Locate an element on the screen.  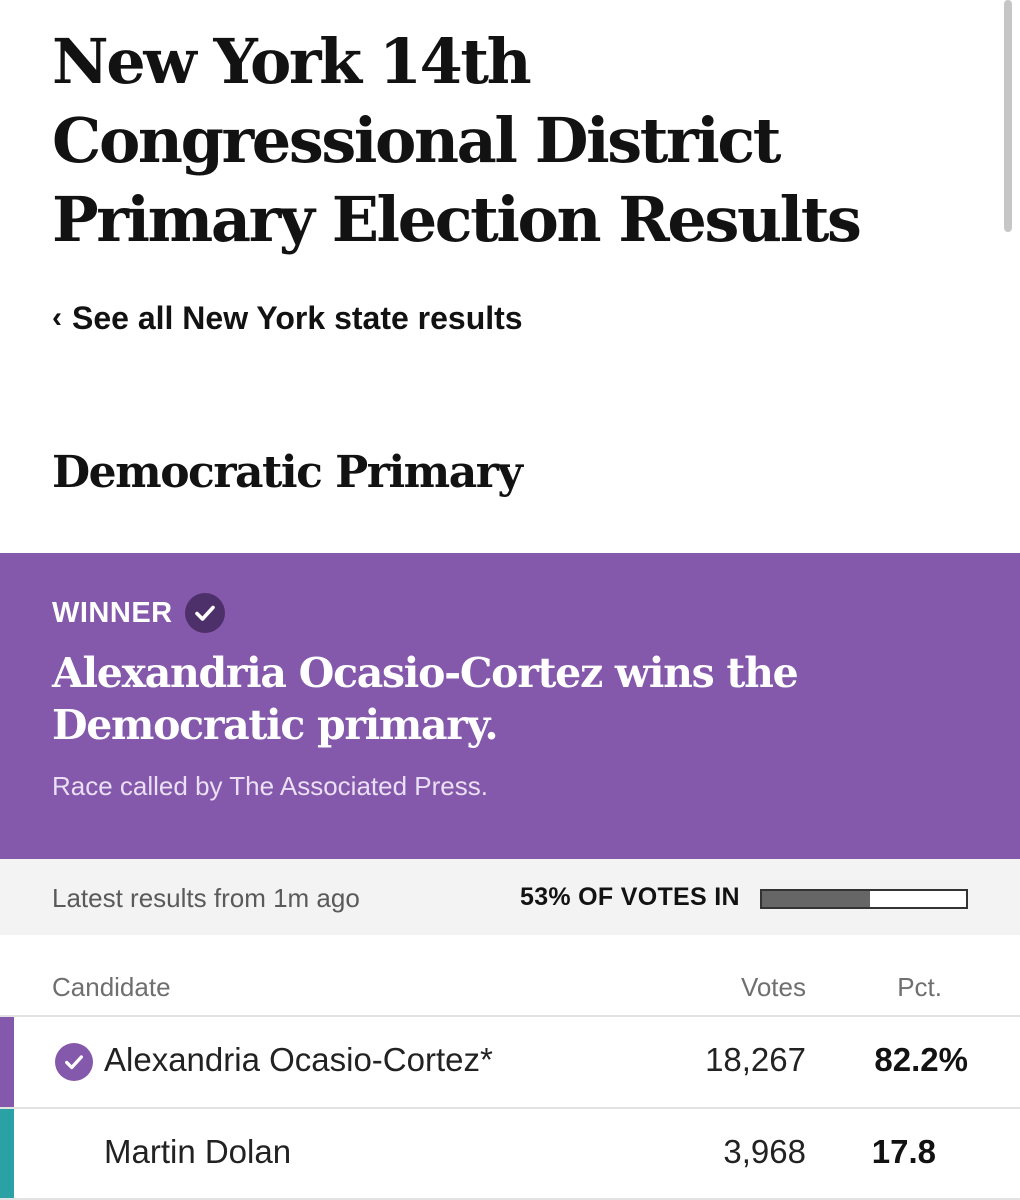
candidate-pct: 82.2% is located at coordinates (921, 1059).